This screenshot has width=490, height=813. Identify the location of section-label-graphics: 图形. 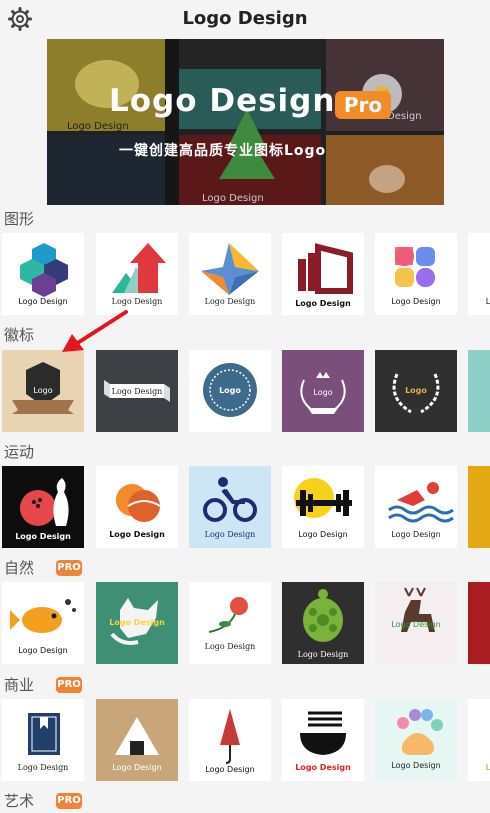
(19, 219).